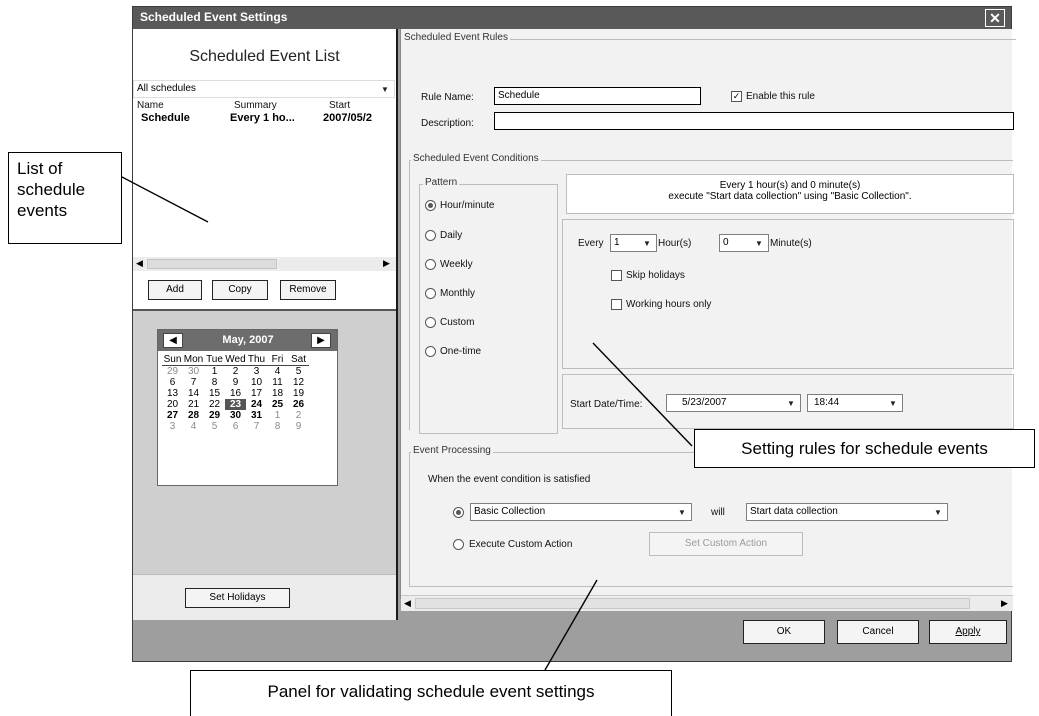 The image size is (1039, 716). I want to click on pattern-daily-radio, so click(430, 235).